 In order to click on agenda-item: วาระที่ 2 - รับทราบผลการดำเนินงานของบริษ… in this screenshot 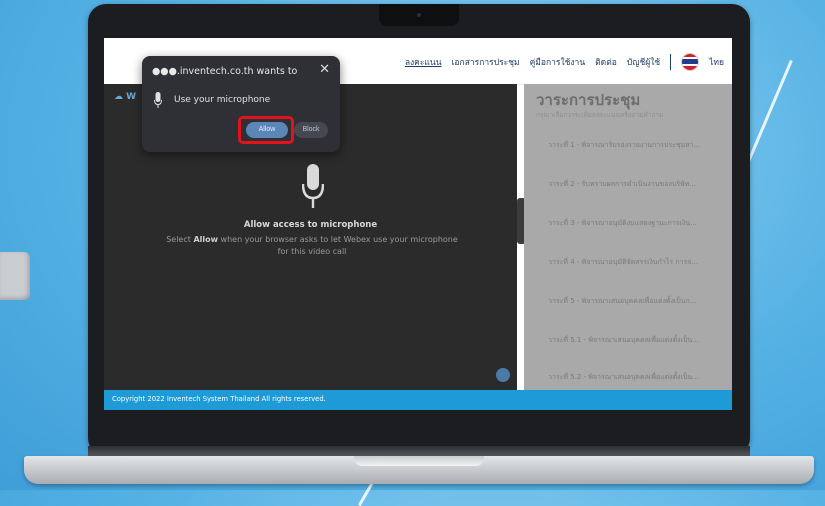, I will do `click(622, 184)`.